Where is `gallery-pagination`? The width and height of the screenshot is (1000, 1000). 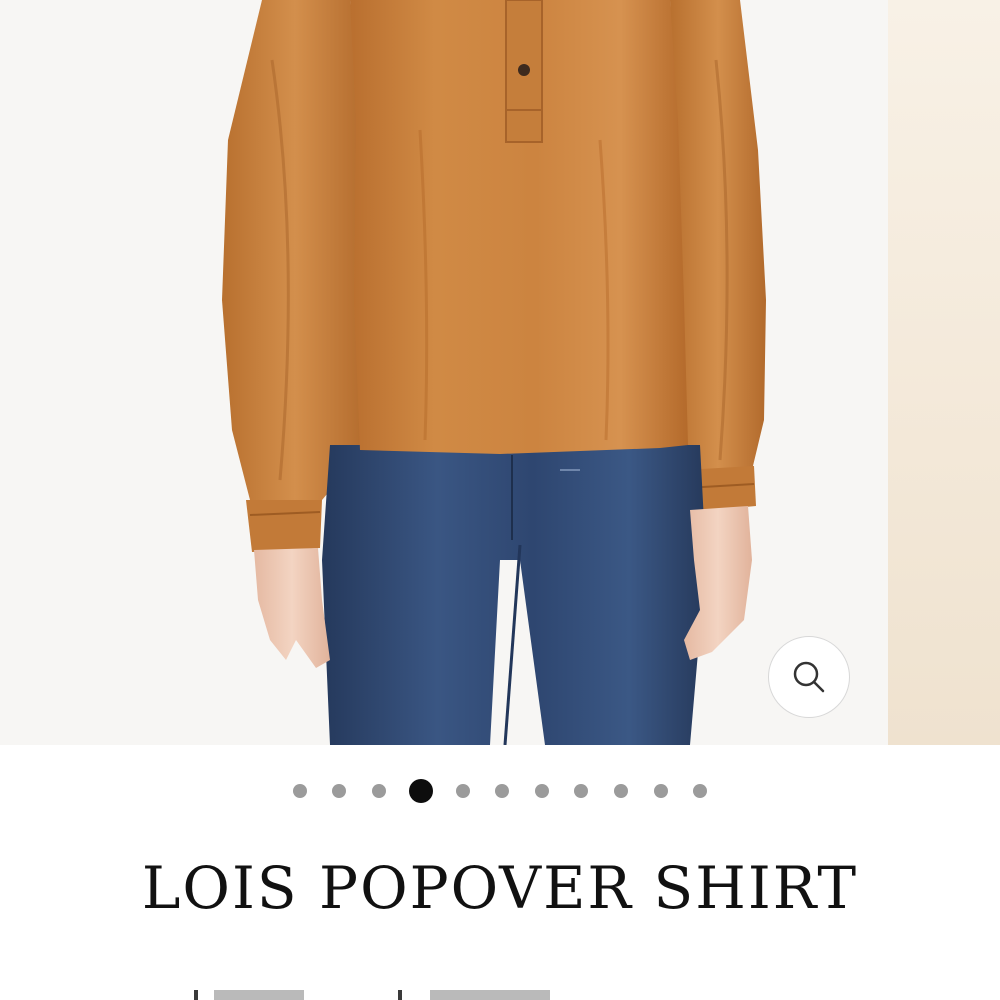 gallery-pagination is located at coordinates (500, 791).